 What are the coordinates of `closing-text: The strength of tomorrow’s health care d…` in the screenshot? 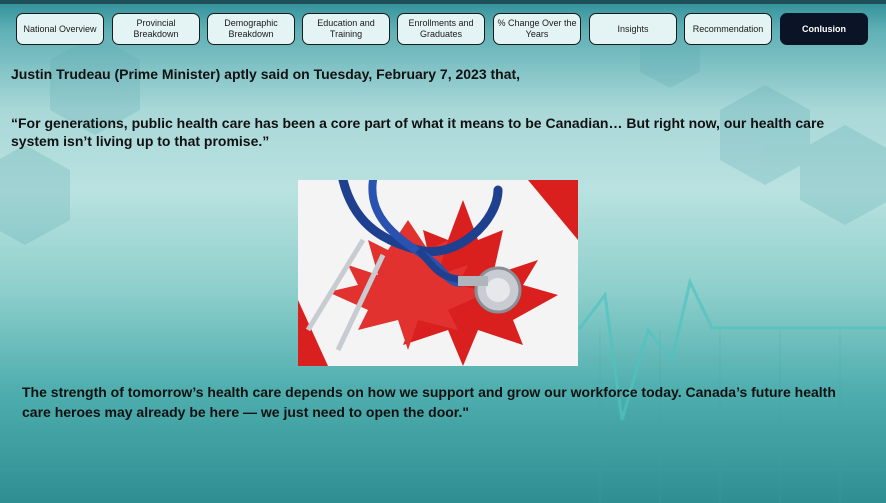 It's located at (429, 402).